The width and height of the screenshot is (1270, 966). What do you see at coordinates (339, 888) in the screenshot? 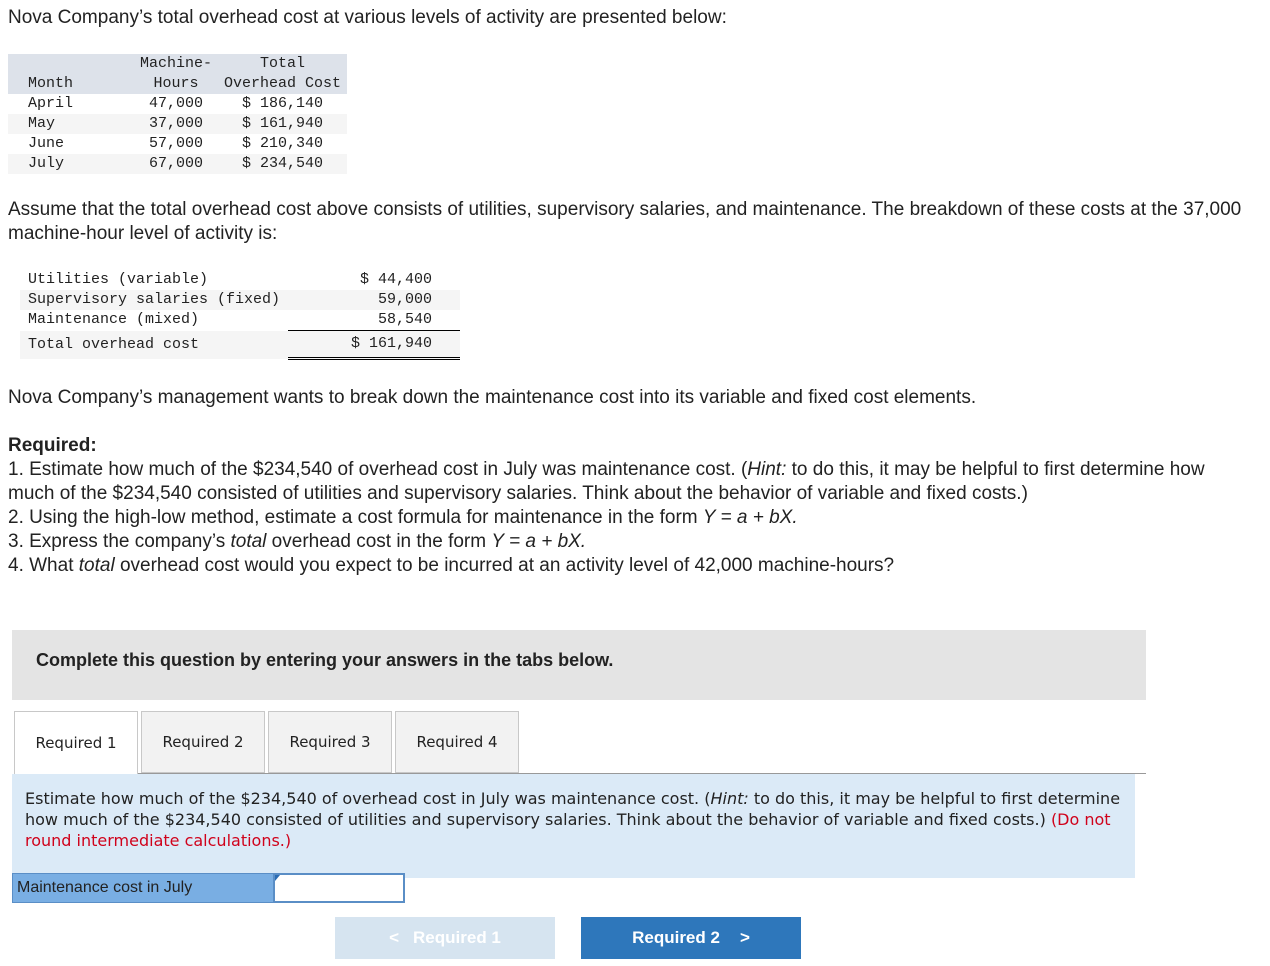
I see `maintenance-cost-input` at bounding box center [339, 888].